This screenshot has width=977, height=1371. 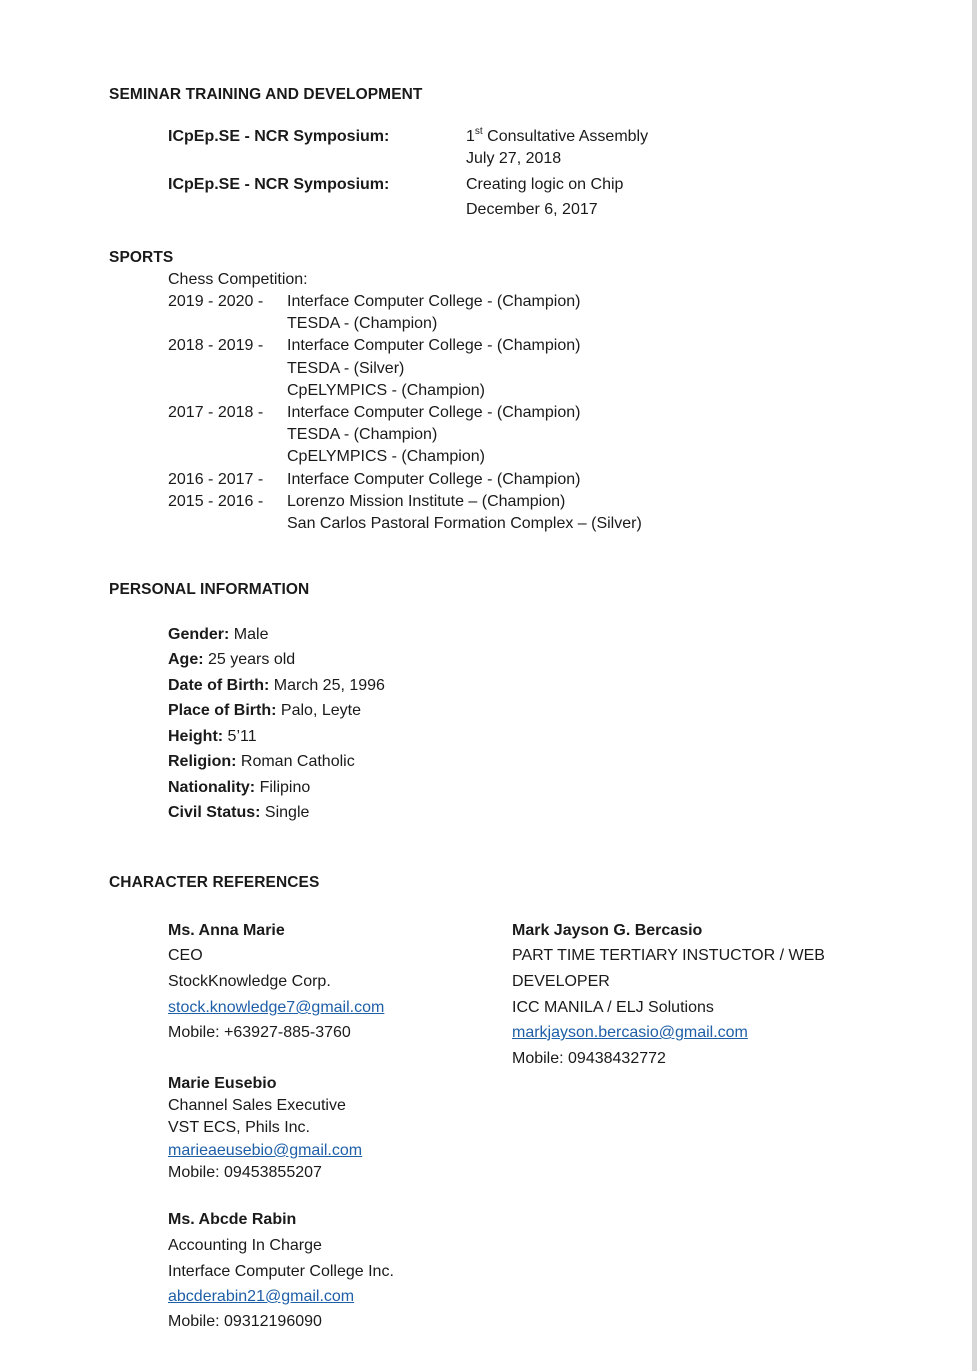 I want to click on sports-year: 2016 - 2017 -, so click(x=216, y=479).